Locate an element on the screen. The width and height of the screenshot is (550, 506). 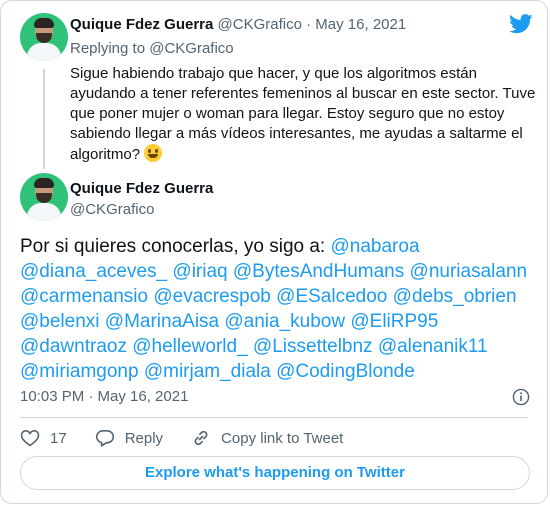
mention-link: @Lissettelbnz is located at coordinates (313, 346).